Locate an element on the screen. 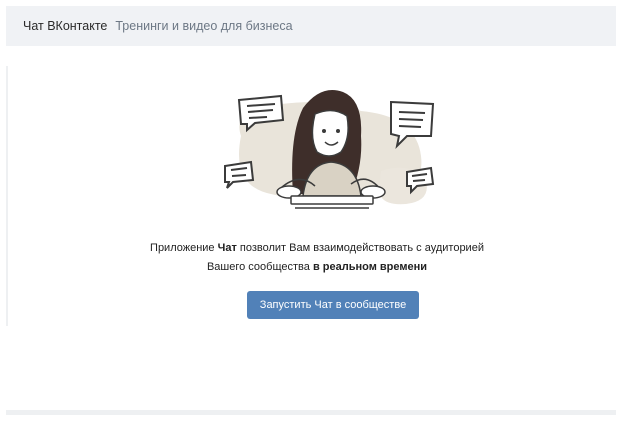 Image resolution: width=622 pixels, height=421 pixels. page-subtitle: Тренинги и видео для бизнеса is located at coordinates (204, 26).